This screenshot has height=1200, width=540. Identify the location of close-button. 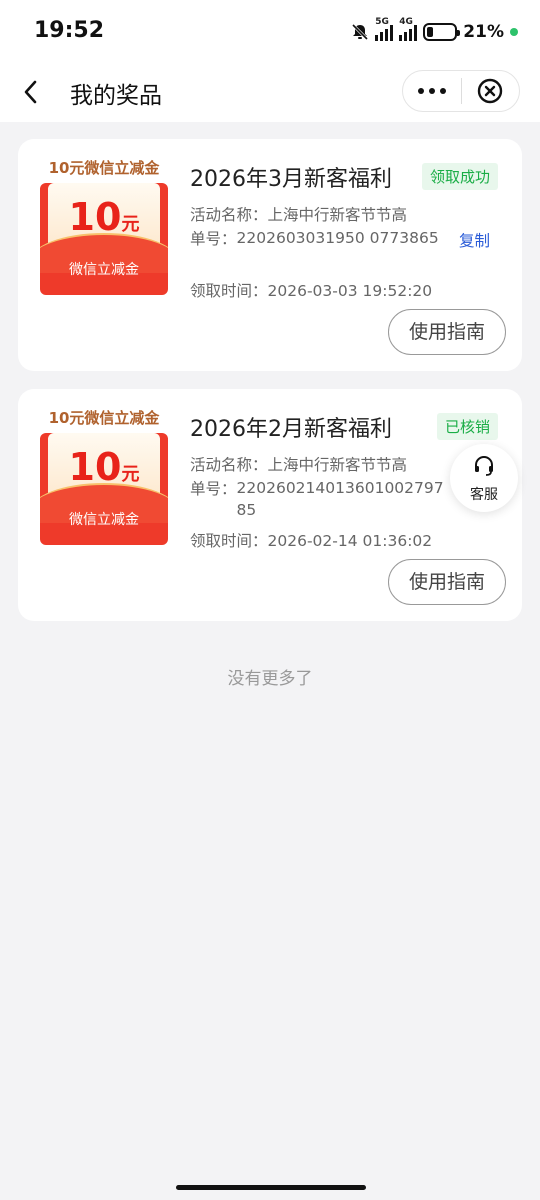
(490, 91).